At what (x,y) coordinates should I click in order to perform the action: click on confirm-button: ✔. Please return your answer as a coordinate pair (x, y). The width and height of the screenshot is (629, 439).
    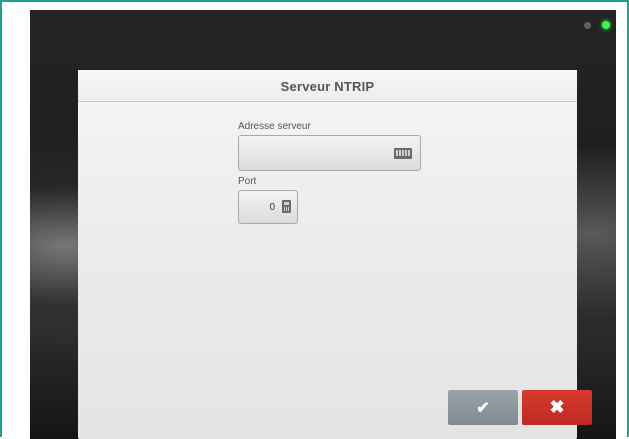
    Looking at the image, I should click on (483, 407).